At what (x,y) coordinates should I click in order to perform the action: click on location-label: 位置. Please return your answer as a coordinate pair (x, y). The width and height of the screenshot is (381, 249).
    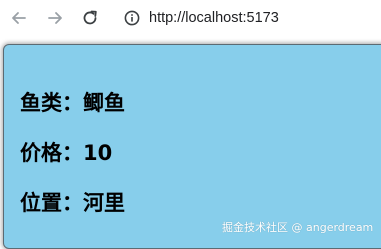
    Looking at the image, I should click on (41, 203).